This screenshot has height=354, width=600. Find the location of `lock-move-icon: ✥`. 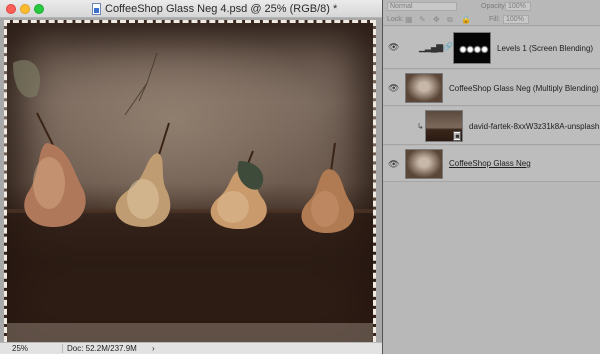

lock-move-icon: ✥ is located at coordinates (436, 19).